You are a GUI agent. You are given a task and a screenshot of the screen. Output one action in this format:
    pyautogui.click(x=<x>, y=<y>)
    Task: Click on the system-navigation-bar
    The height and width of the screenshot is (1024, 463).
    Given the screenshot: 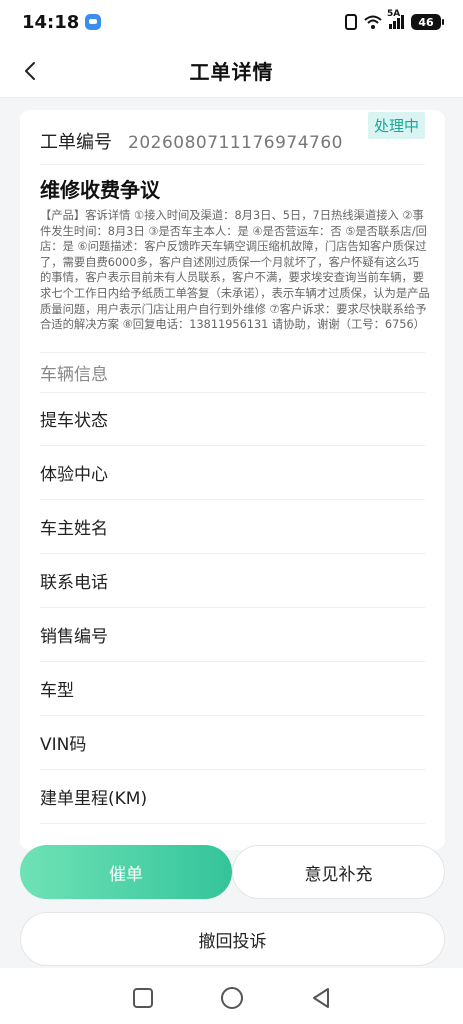 What is the action you would take?
    pyautogui.click(x=231, y=998)
    